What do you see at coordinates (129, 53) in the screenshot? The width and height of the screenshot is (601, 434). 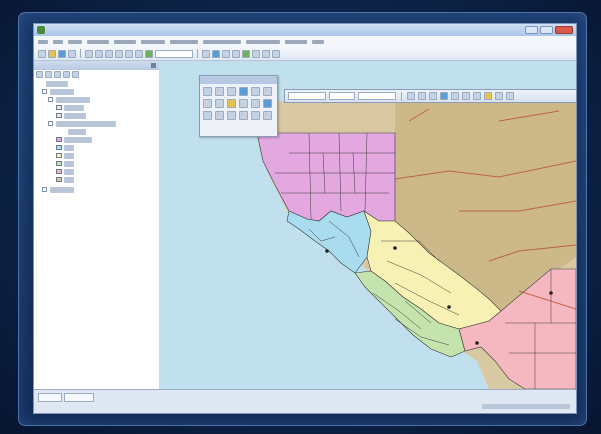 I see `undo-icon` at bounding box center [129, 53].